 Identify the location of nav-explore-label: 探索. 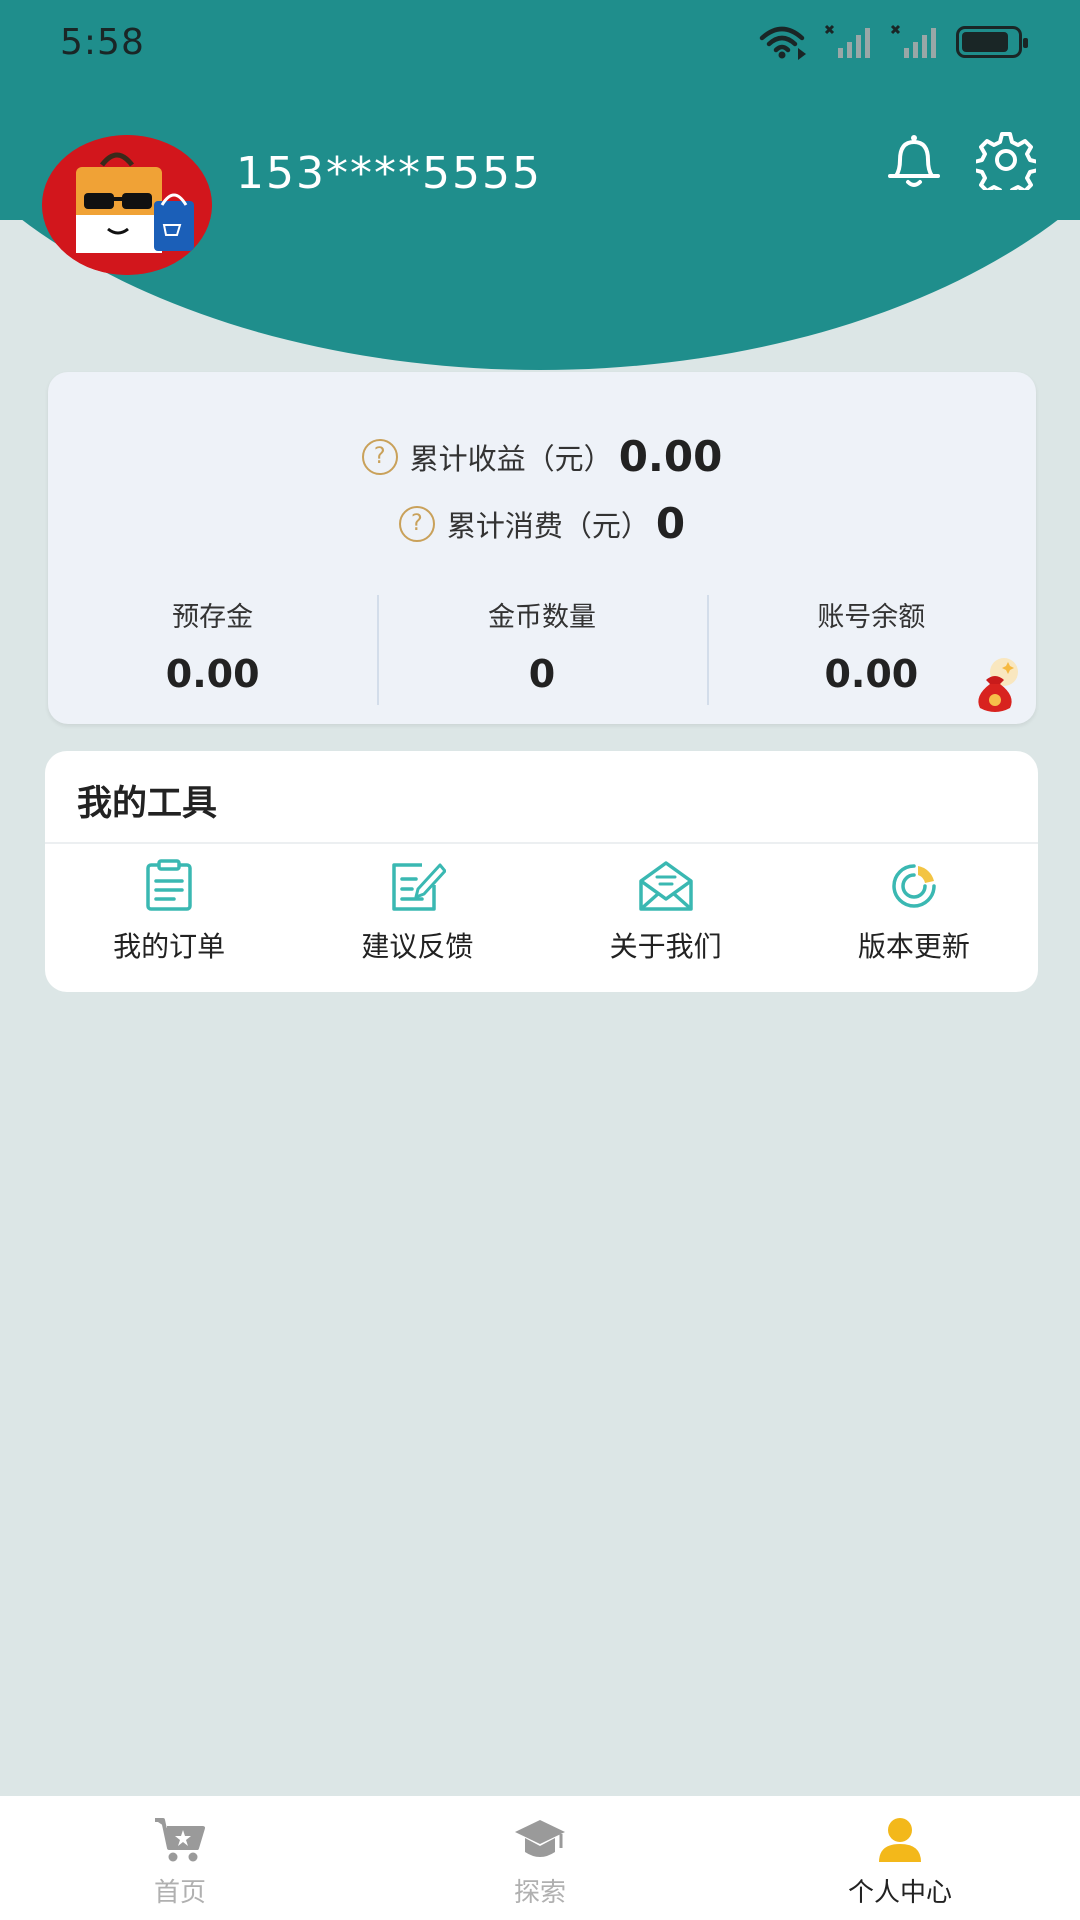
(539, 1893).